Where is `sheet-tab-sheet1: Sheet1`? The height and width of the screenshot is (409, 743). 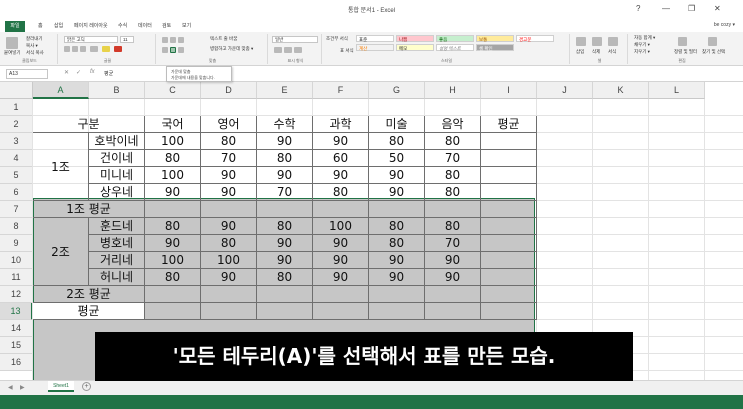
sheet-tab-sheet1: Sheet1 is located at coordinates (61, 386).